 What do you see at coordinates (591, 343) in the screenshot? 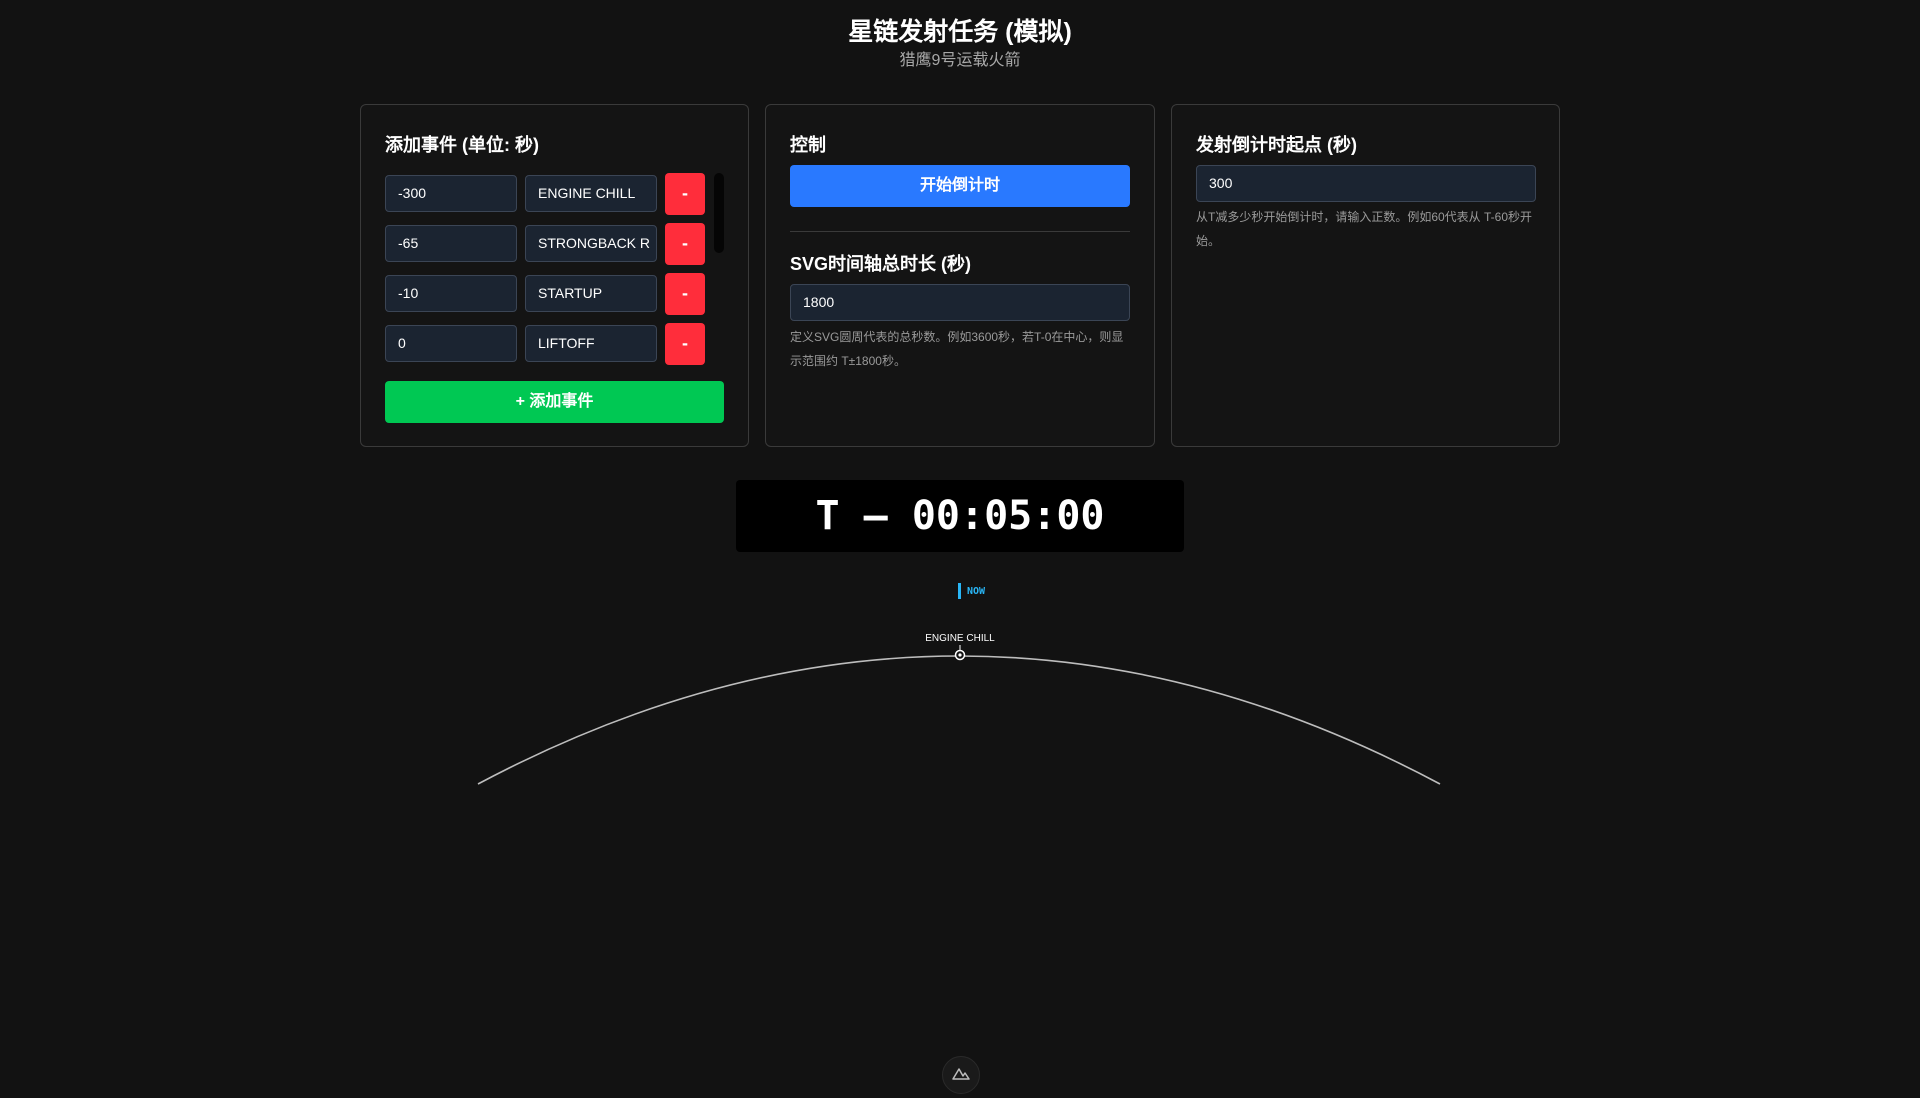
I see `event-name-input: LIFTOFF` at bounding box center [591, 343].